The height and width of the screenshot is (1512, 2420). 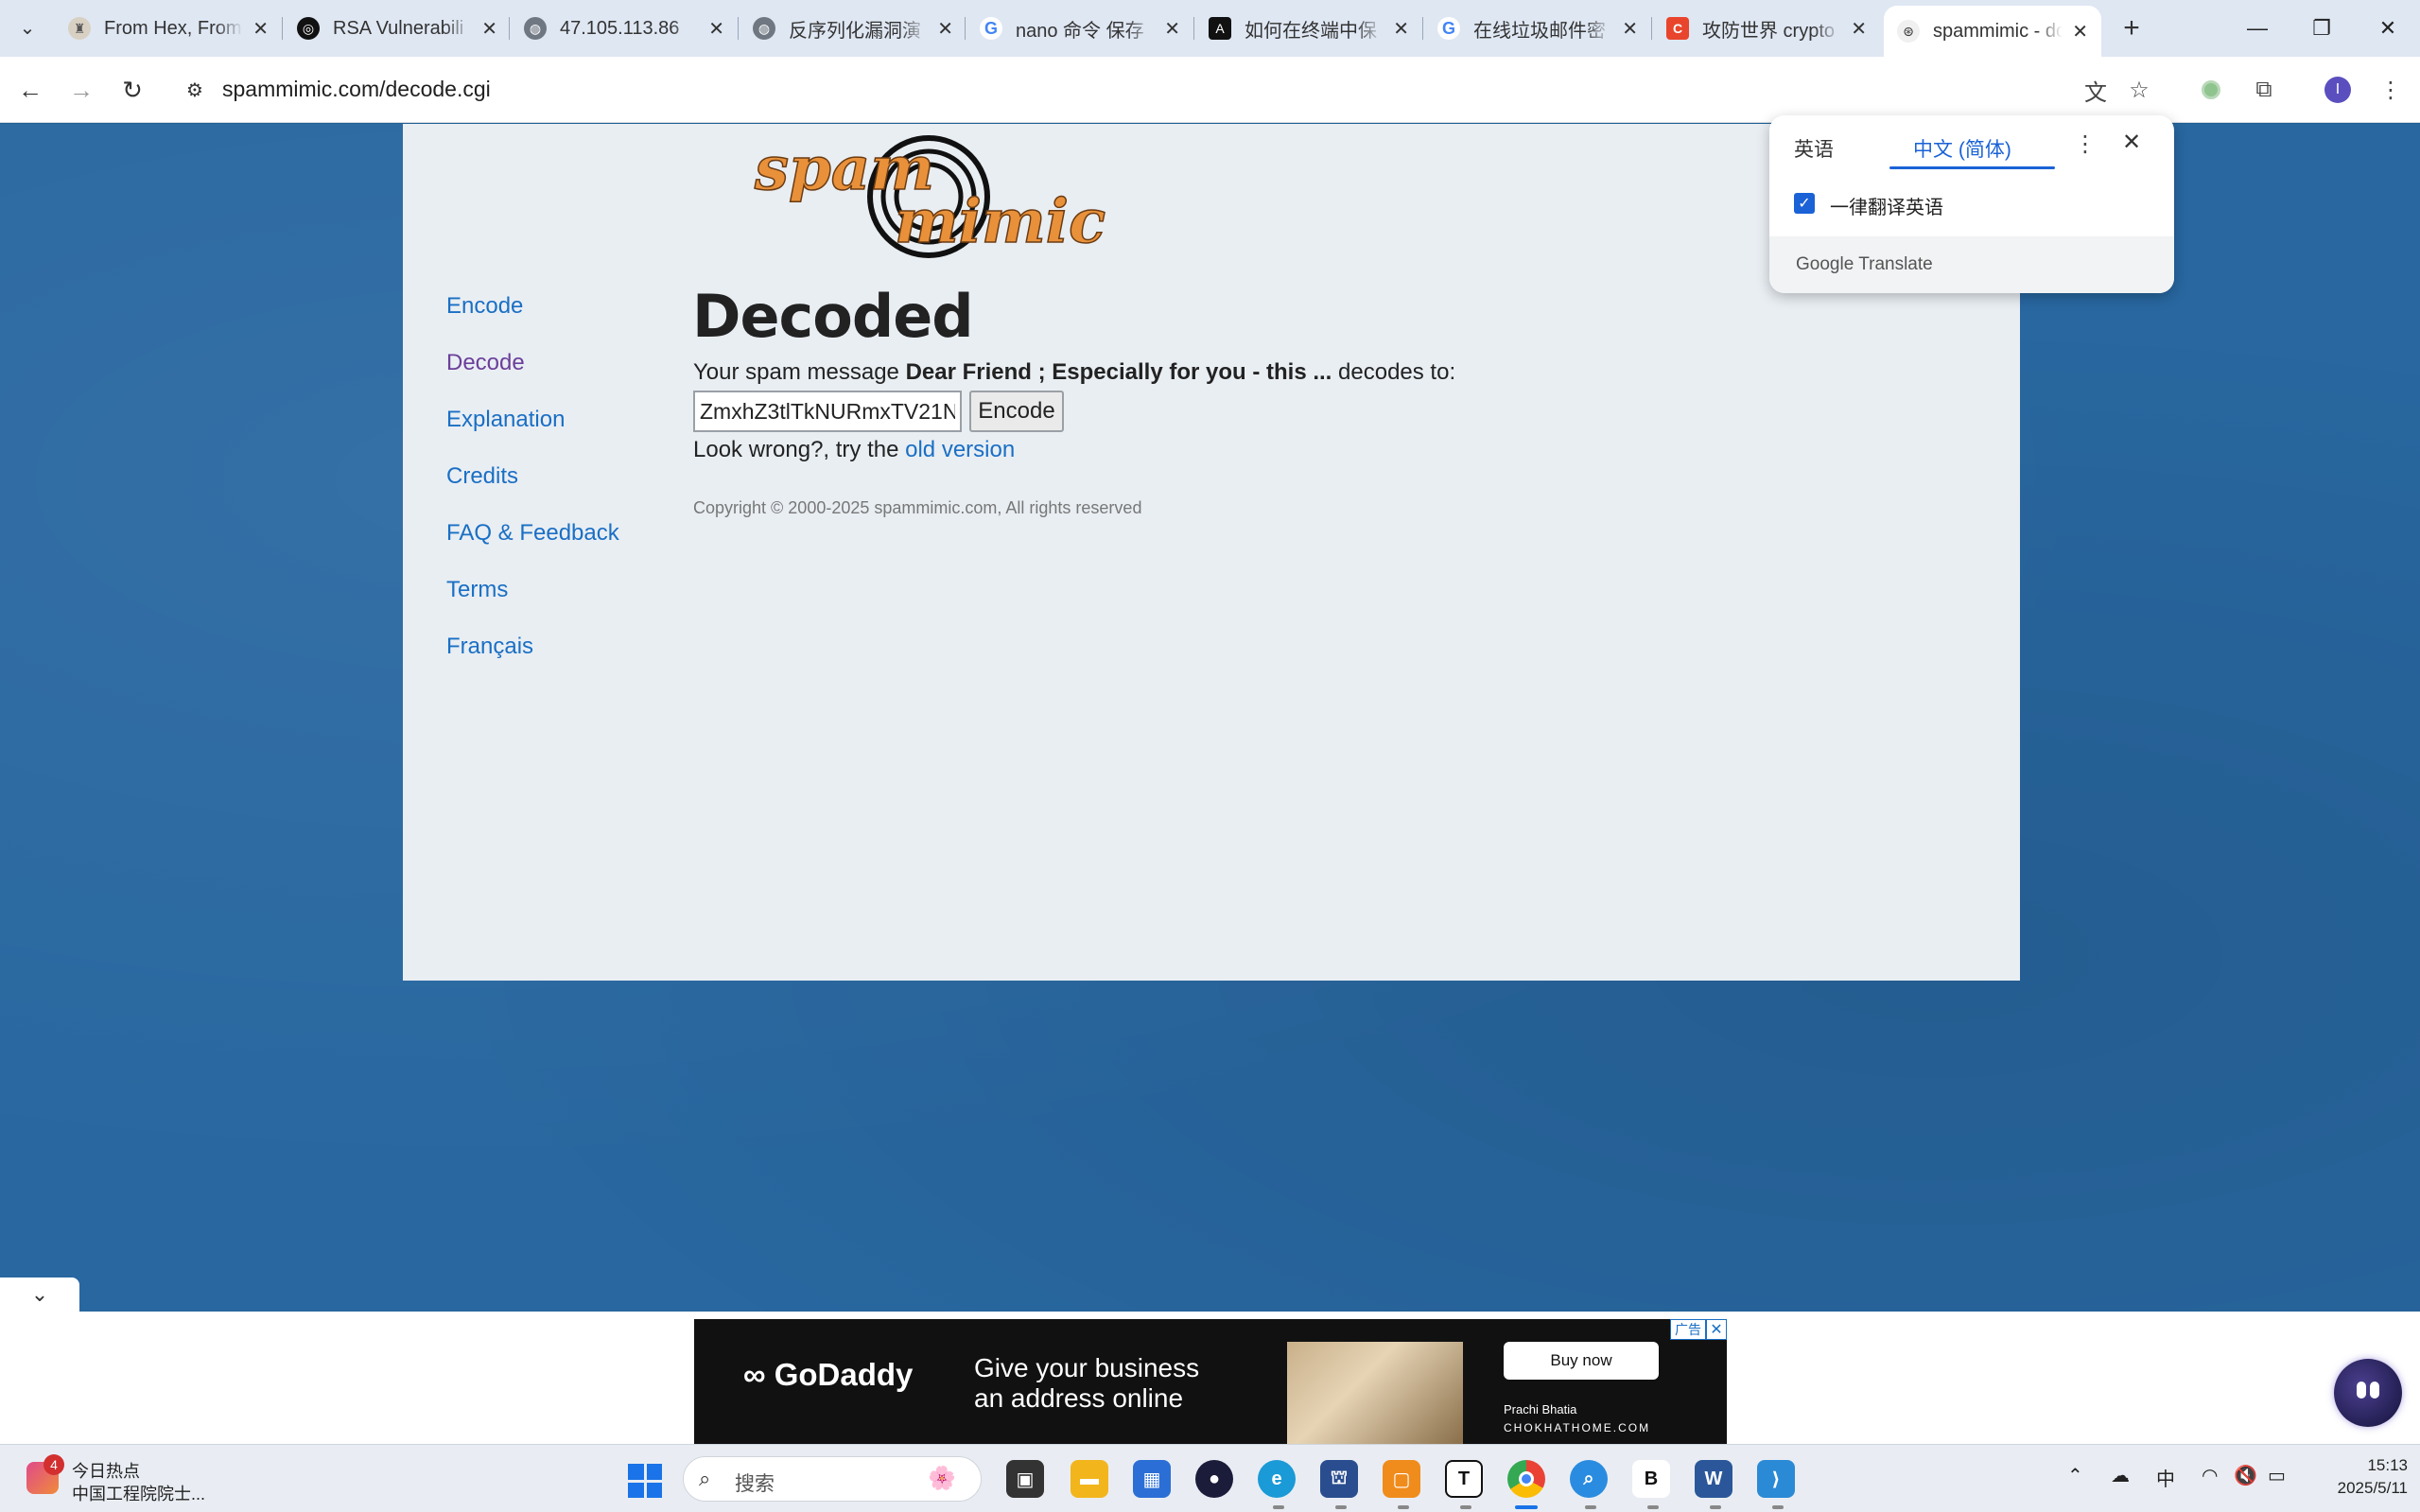 I want to click on app-cat-icon: ⛫, so click(x=1339, y=1479).